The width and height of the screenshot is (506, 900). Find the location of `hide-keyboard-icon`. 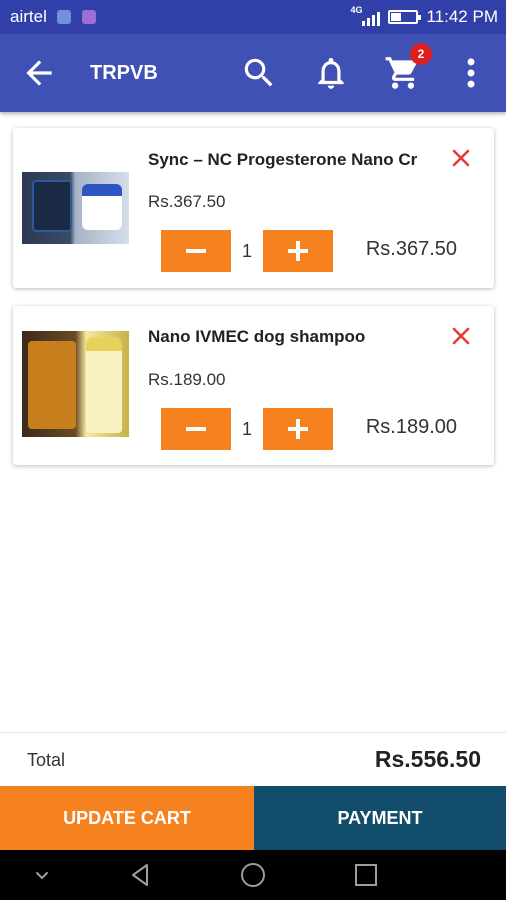

hide-keyboard-icon is located at coordinates (42, 875).